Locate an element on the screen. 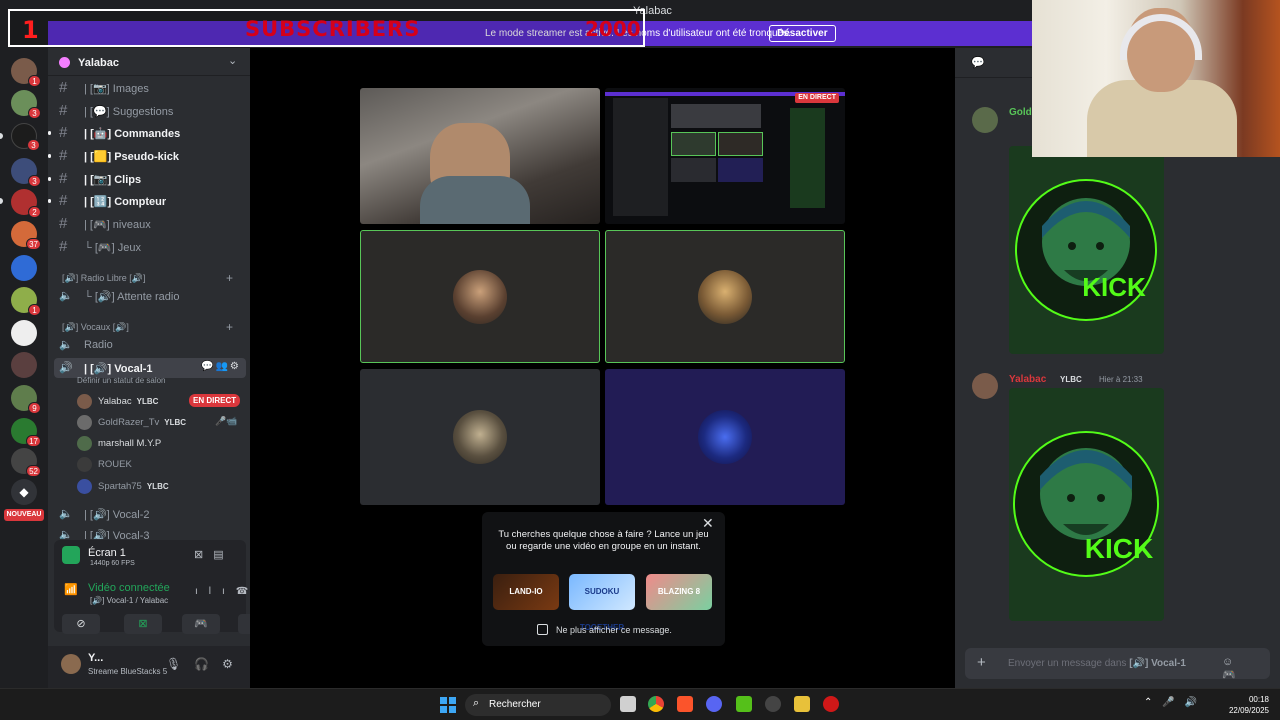 This screenshot has width=1280, height=720. screen-title: Écran 1 is located at coordinates (107, 553).